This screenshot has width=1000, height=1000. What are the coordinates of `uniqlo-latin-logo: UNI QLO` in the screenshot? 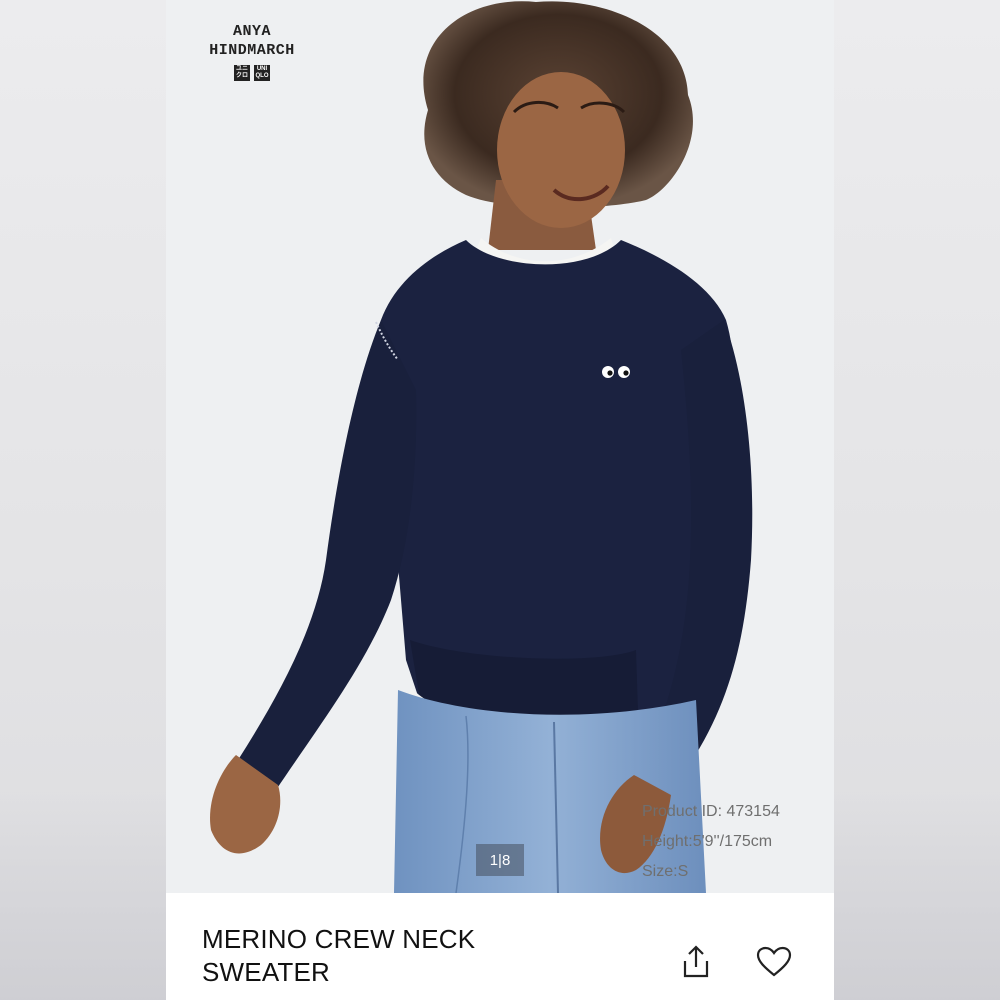 It's located at (262, 73).